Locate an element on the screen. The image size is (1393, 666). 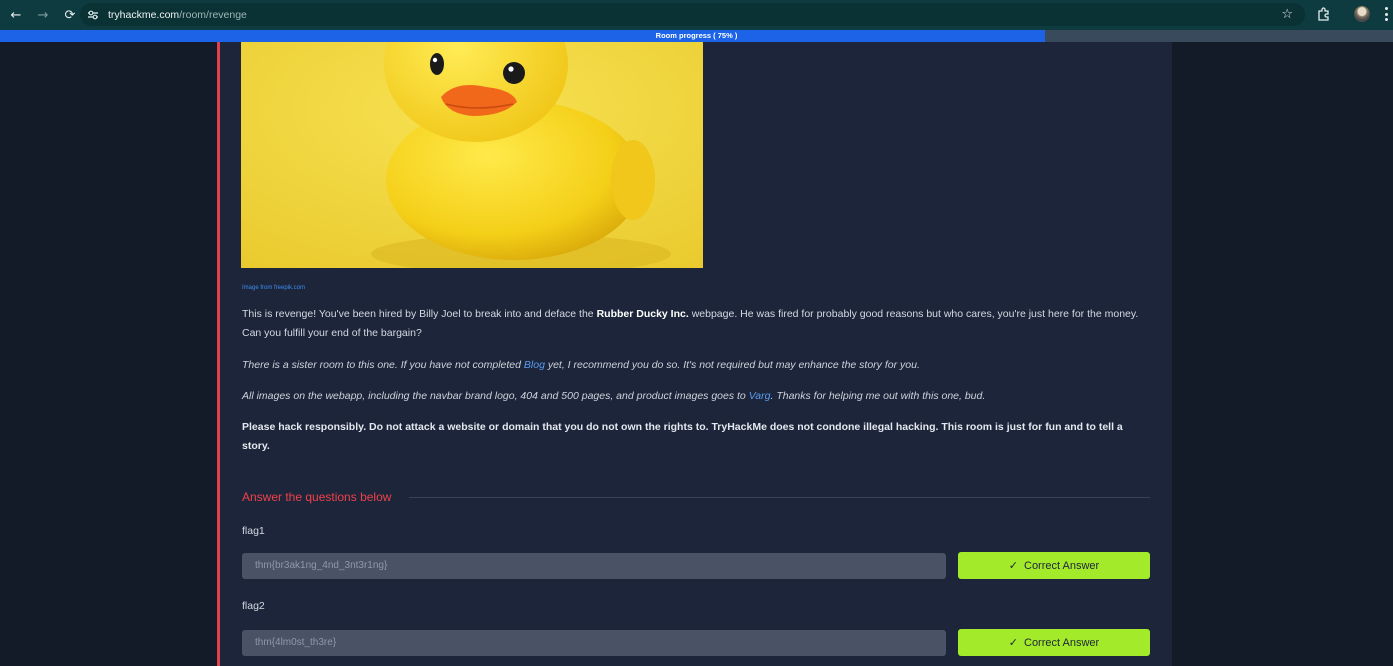
url-path: /room/revenge is located at coordinates (213, 14).